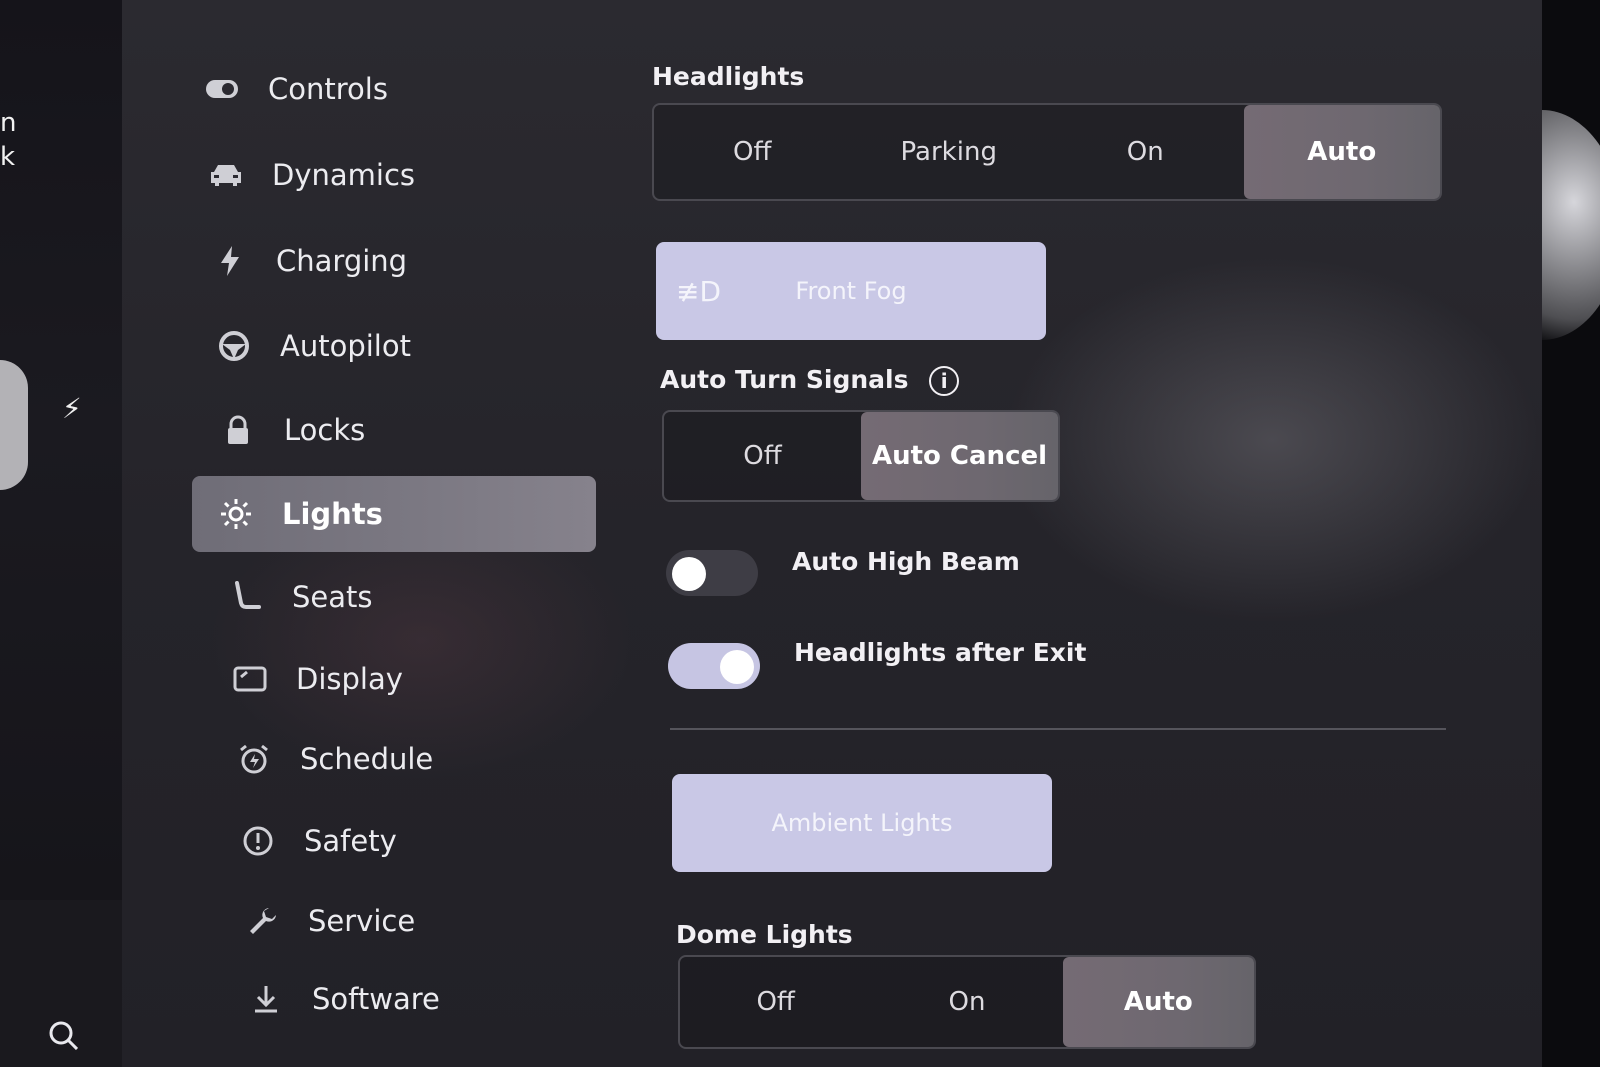 This screenshot has height=1067, width=1600. What do you see at coordinates (234, 346) in the screenshot?
I see `steering-wheel-icon` at bounding box center [234, 346].